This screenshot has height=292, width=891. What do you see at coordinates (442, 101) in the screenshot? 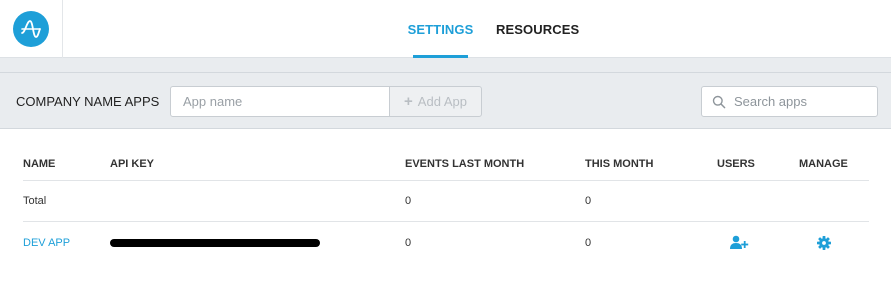
I see `add-app-label: Add App` at bounding box center [442, 101].